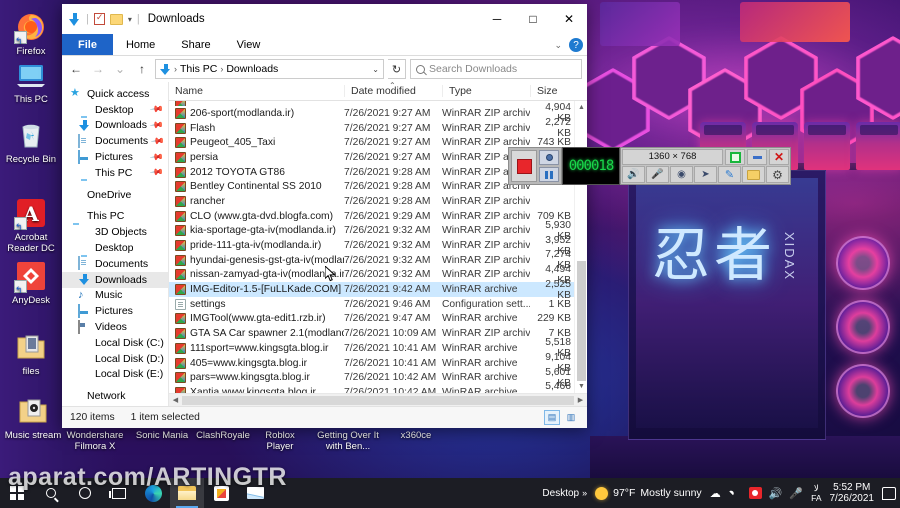  Describe the element at coordinates (558, 45) in the screenshot. I see `chevron-down-icon: ⌄` at that location.